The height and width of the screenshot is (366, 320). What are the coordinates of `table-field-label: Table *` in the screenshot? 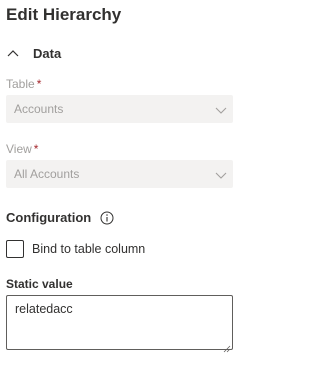 It's located at (23, 84).